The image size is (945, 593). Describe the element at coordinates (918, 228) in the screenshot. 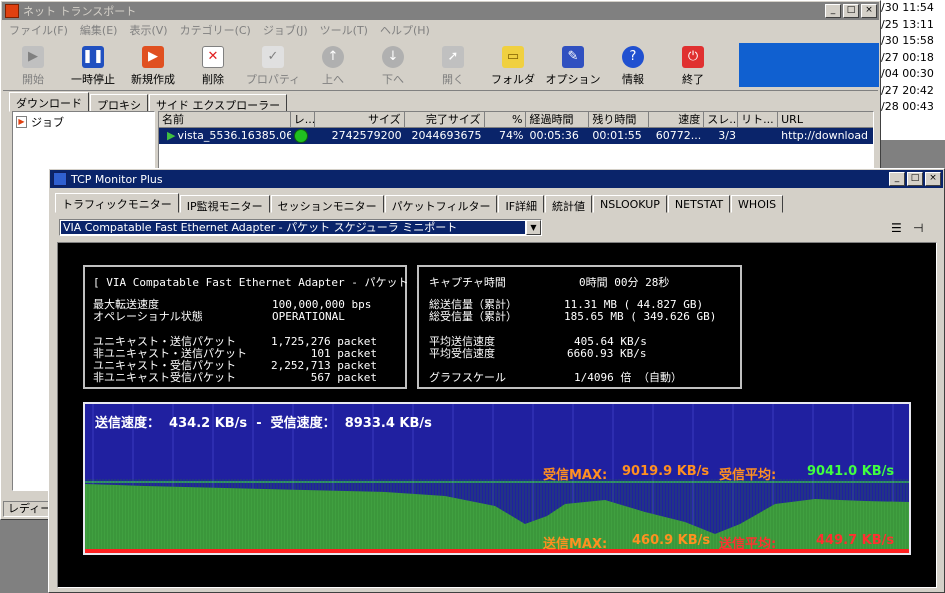

I see `pin-icon: ⊣` at that location.